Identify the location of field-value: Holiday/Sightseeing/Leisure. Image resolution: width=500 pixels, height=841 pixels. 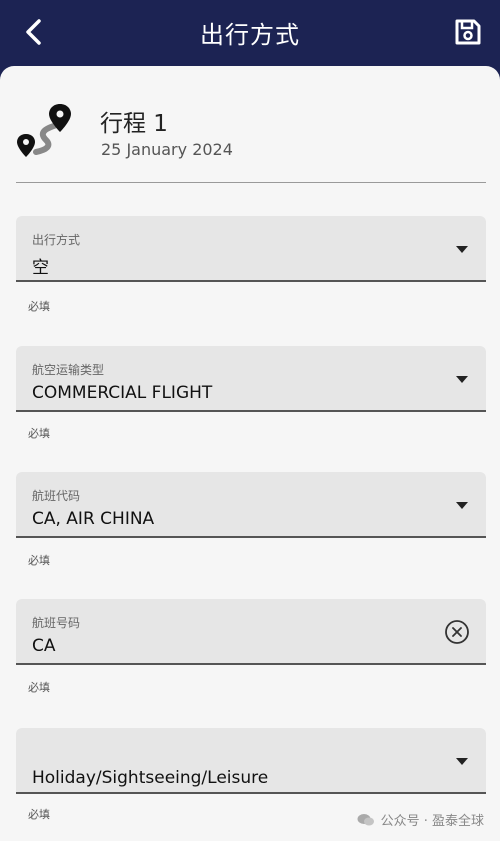
(150, 778).